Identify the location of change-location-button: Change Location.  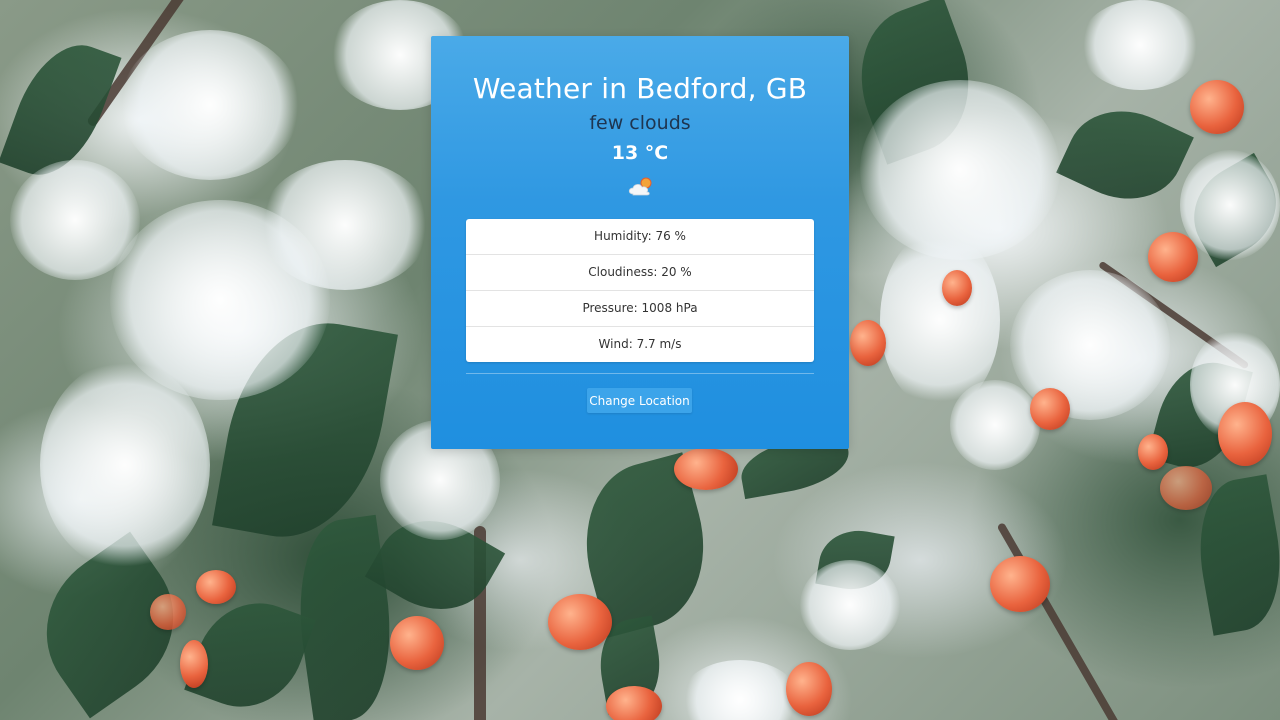
(639, 400).